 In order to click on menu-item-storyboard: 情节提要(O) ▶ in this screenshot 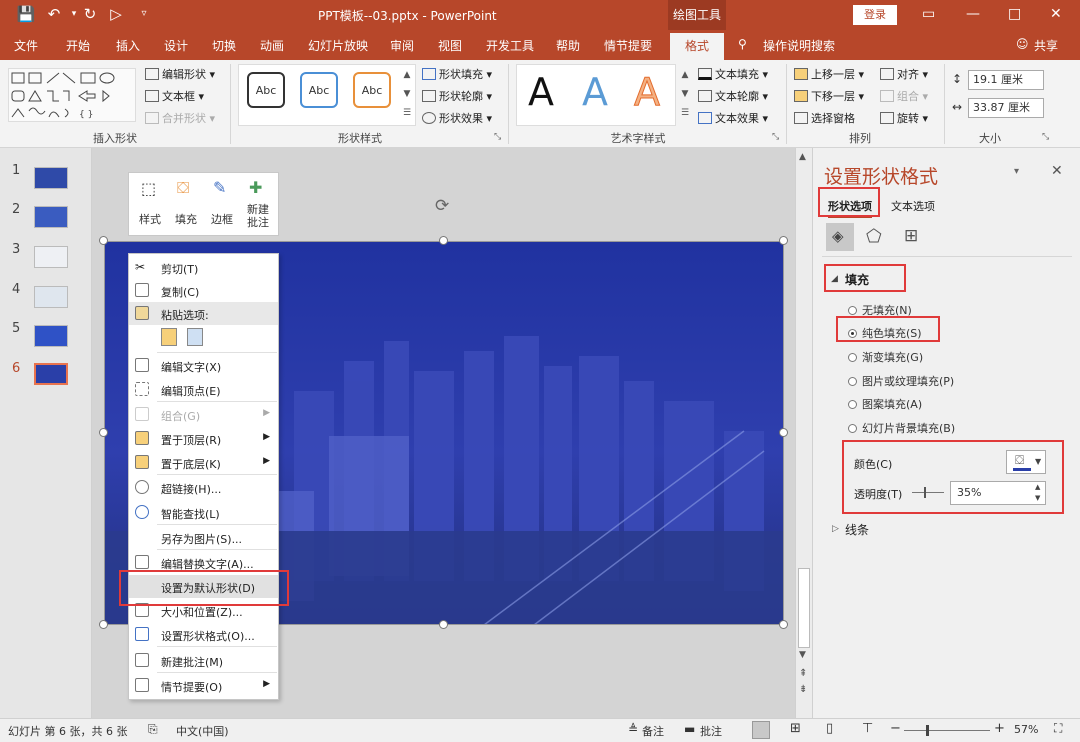, I will do `click(203, 685)`.